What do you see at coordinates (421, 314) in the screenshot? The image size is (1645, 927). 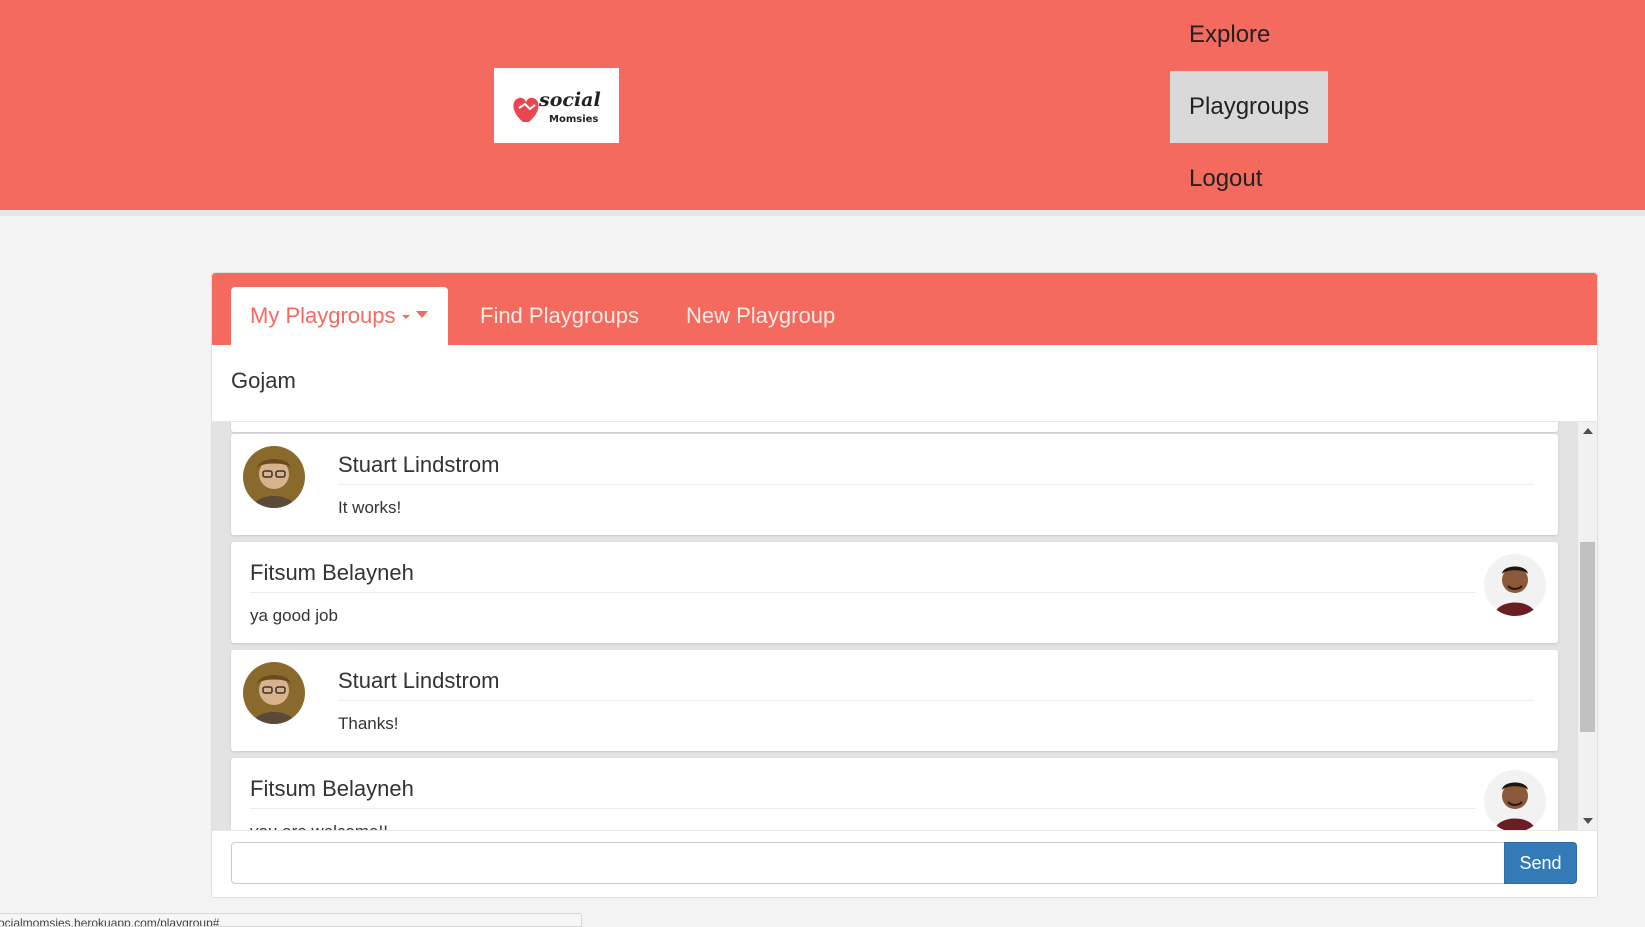 I see `chevron-down-icon` at bounding box center [421, 314].